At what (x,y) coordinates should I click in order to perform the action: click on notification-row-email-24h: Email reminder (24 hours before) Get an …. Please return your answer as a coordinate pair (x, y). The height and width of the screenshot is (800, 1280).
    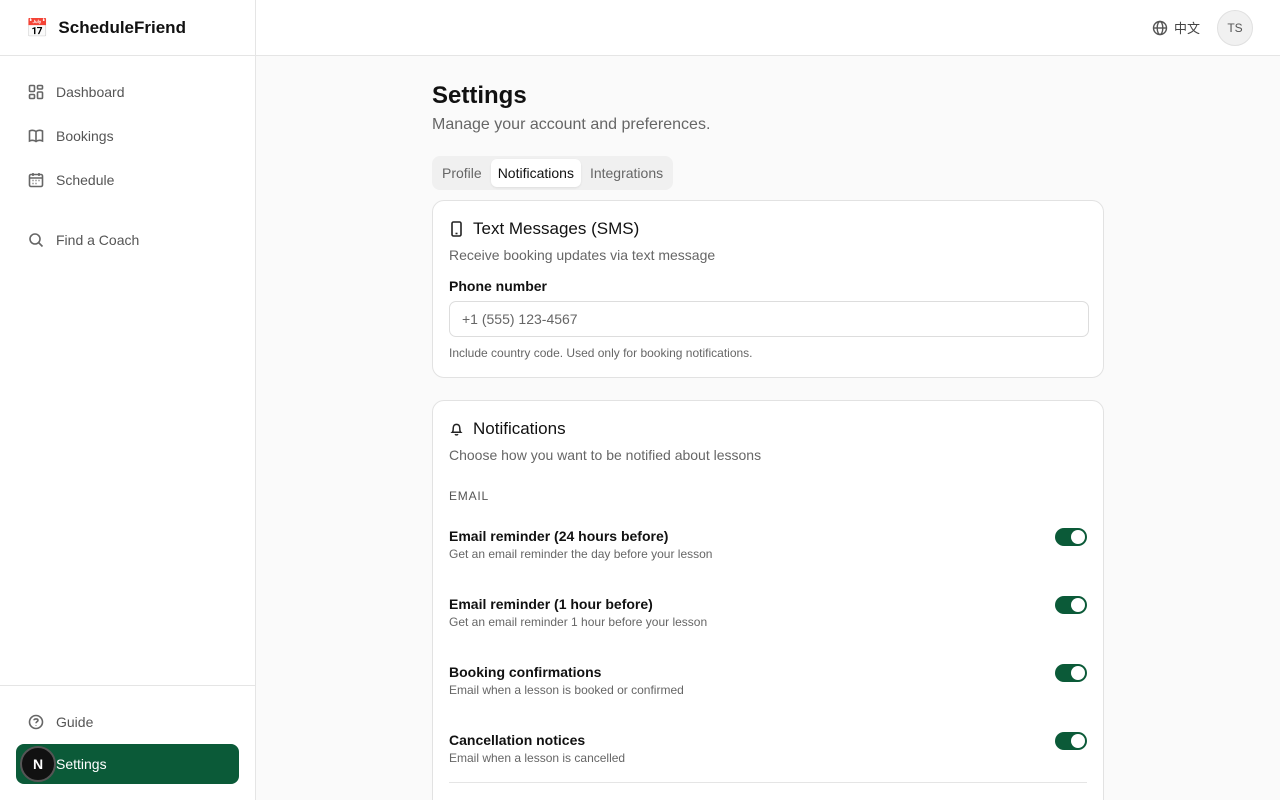
    Looking at the image, I should click on (768, 562).